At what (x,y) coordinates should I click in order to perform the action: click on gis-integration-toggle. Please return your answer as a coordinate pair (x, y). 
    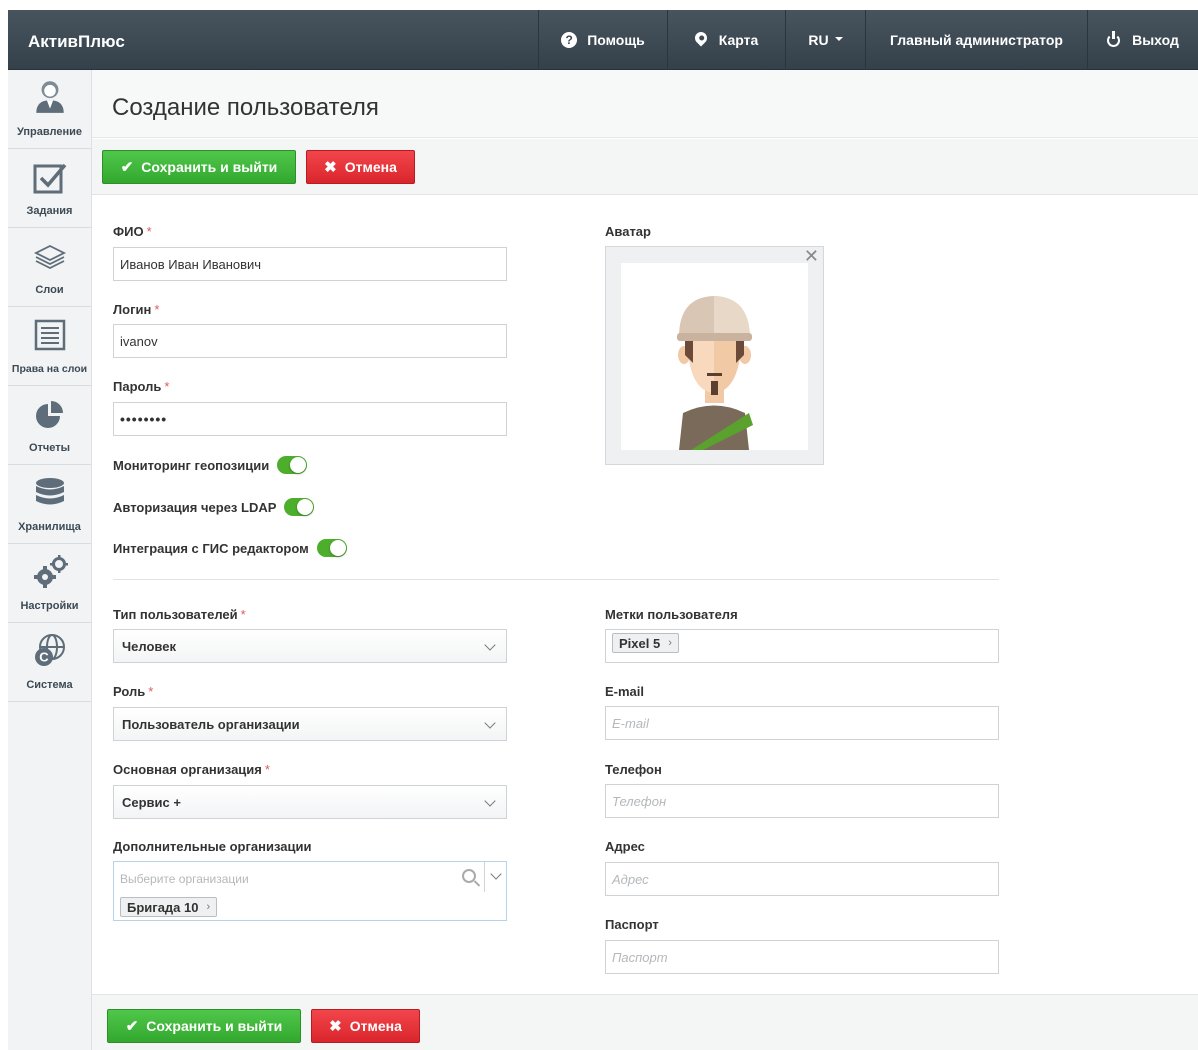
    Looking at the image, I should click on (331, 548).